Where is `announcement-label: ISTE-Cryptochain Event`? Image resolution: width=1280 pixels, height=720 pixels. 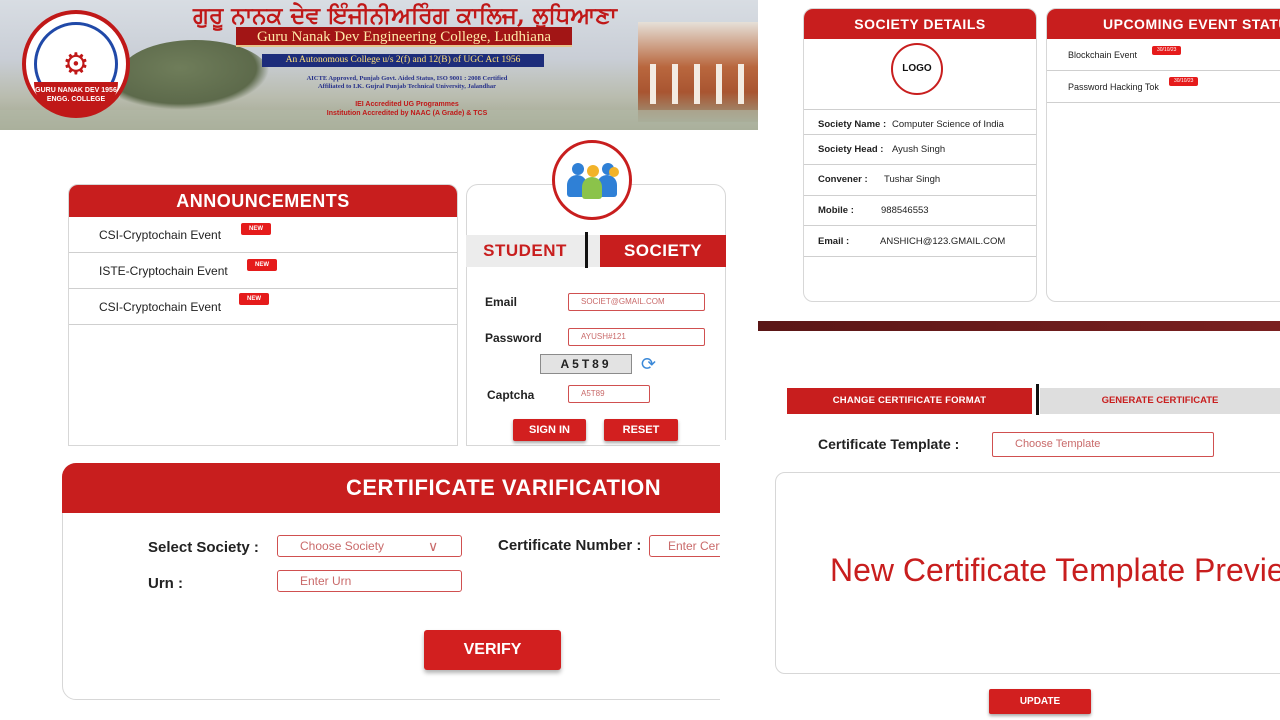
announcement-label: ISTE-Cryptochain Event is located at coordinates (163, 271).